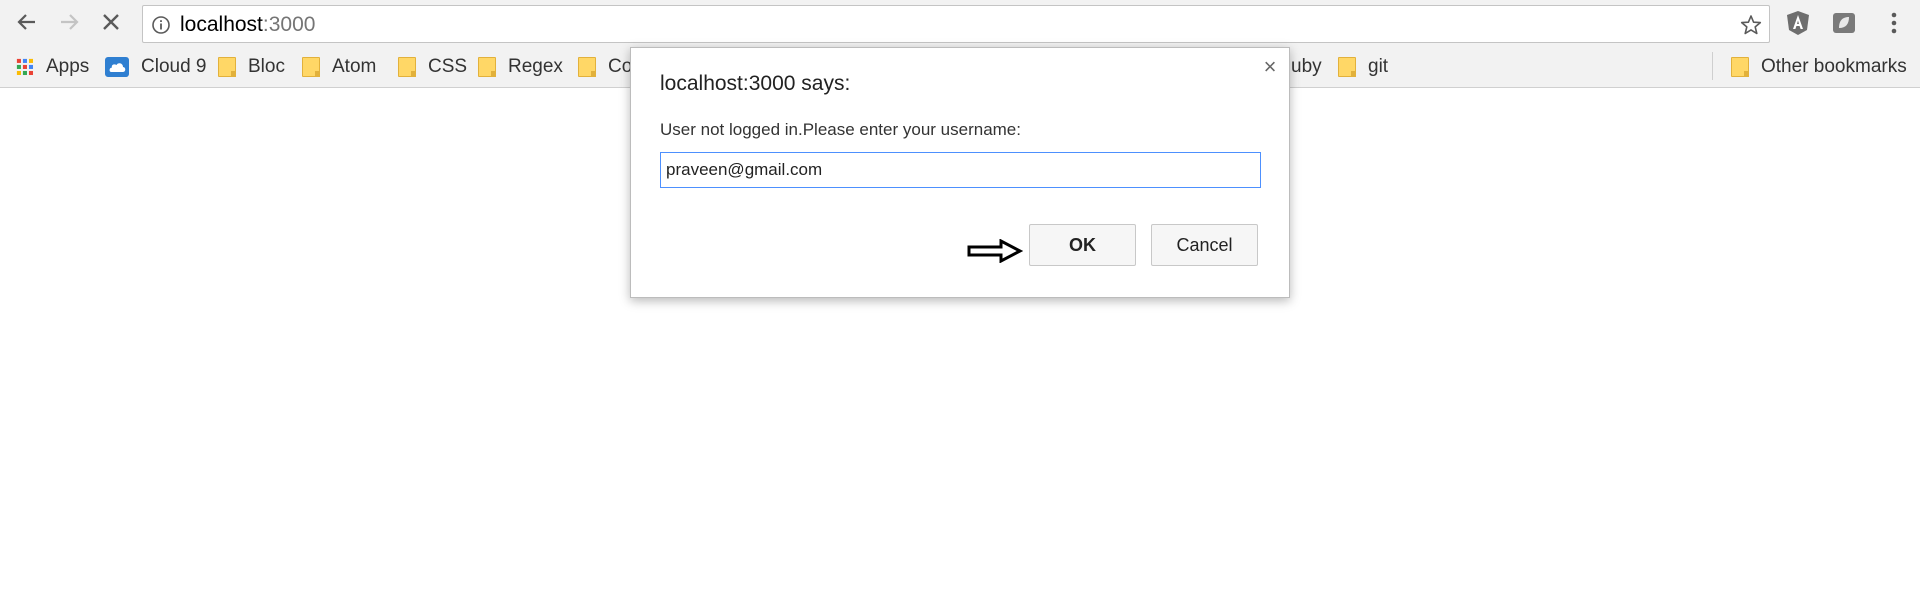 This screenshot has height=612, width=1920. Describe the element at coordinates (1378, 66) in the screenshot. I see `bookmark-label: git` at that location.